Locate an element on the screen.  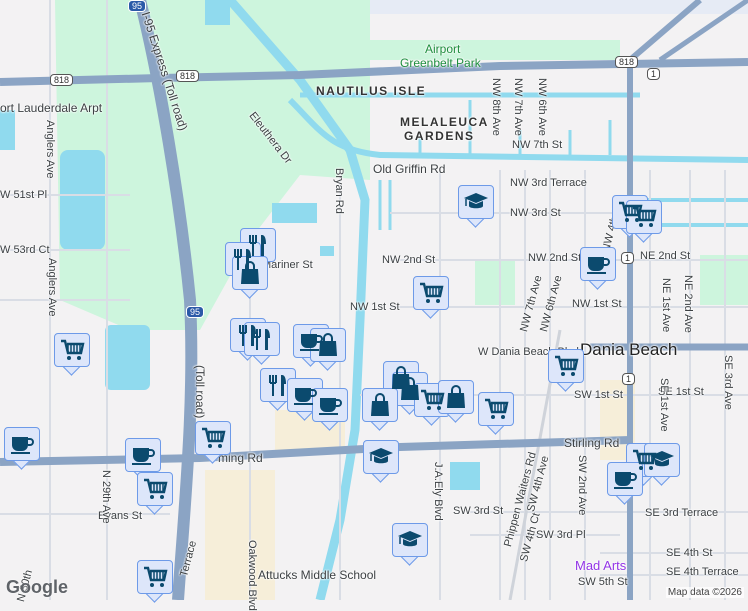
neighborhood-label: GARDENS is located at coordinates (439, 136).